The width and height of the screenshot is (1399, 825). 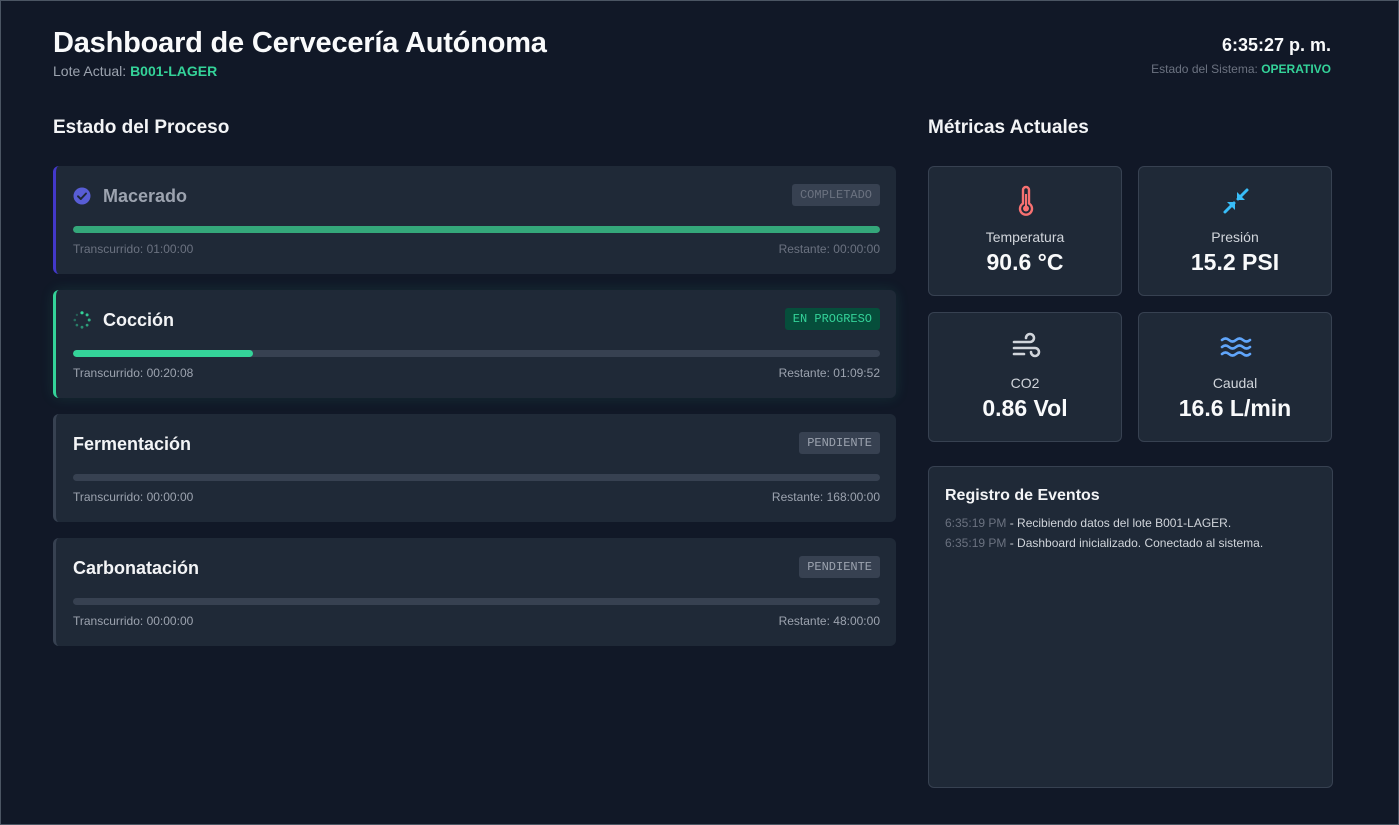 I want to click on elapsed-time: Transcurrido: 01:00:00, so click(x=133, y=249).